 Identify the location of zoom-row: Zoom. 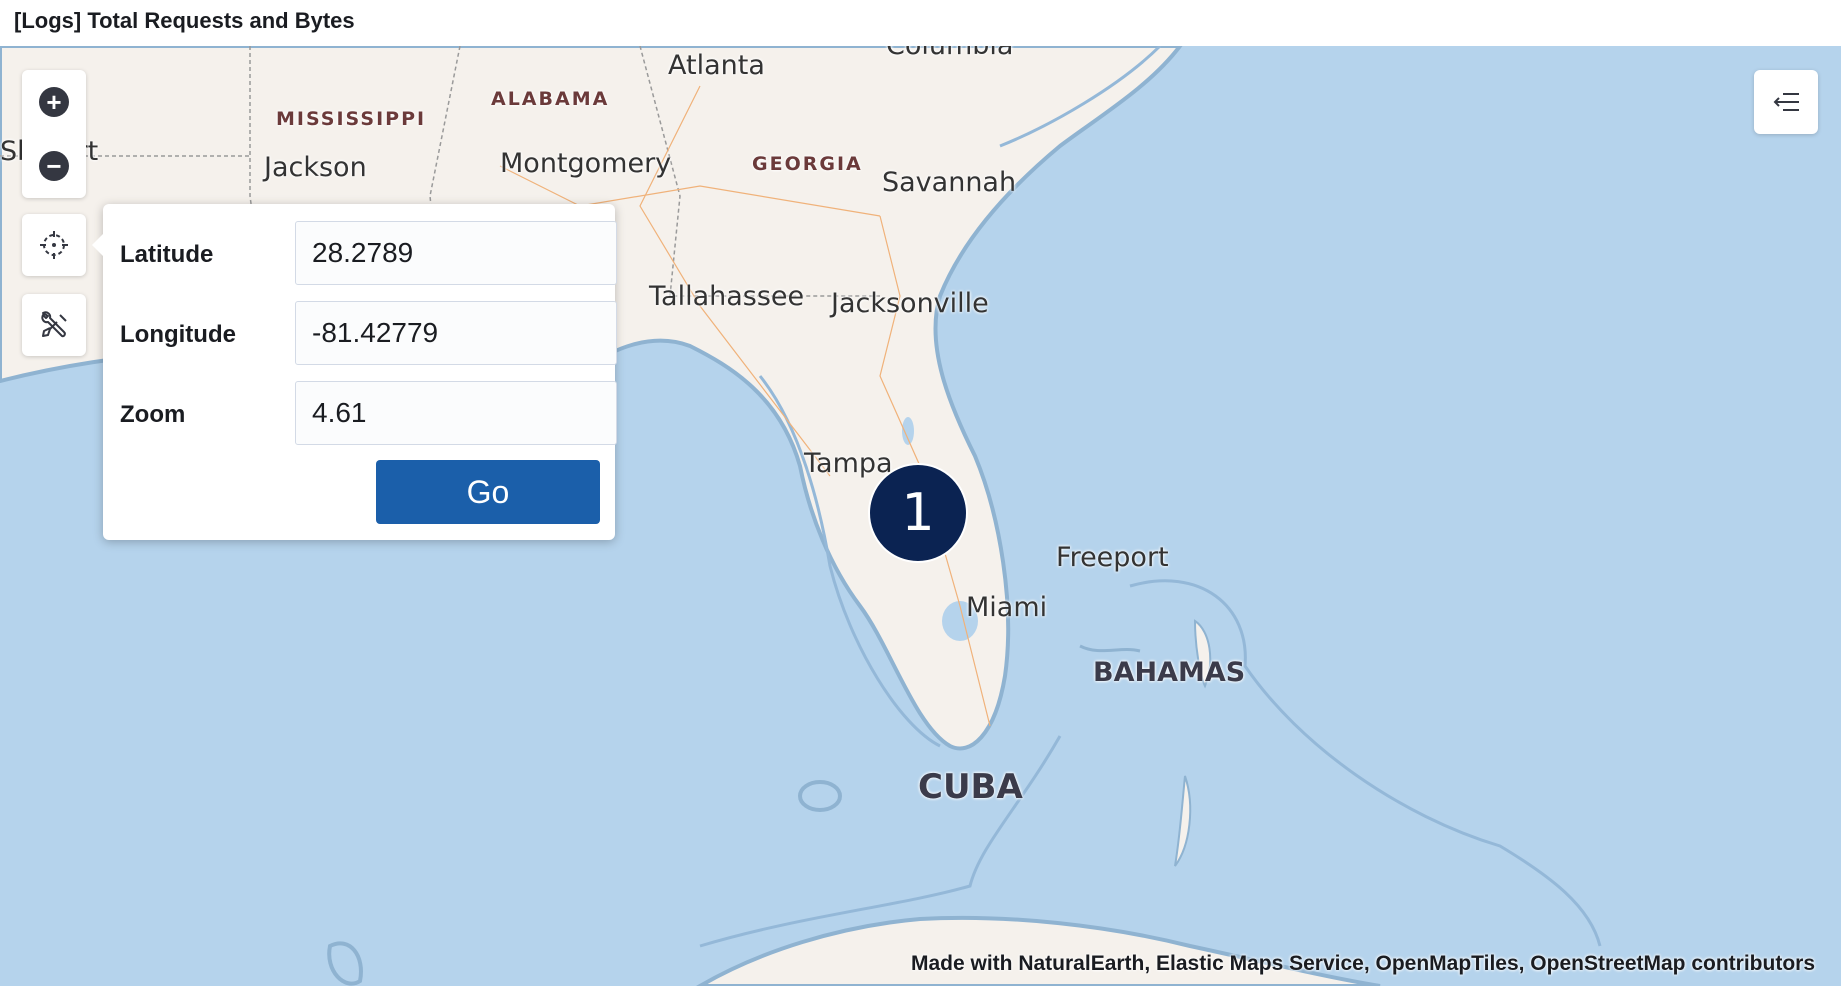
(368, 413).